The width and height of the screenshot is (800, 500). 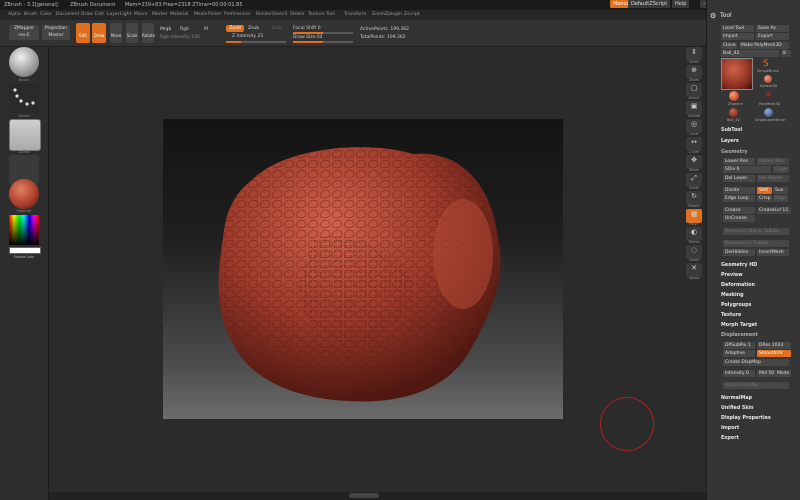 I want to click on move-button: Move, so click(x=116, y=33).